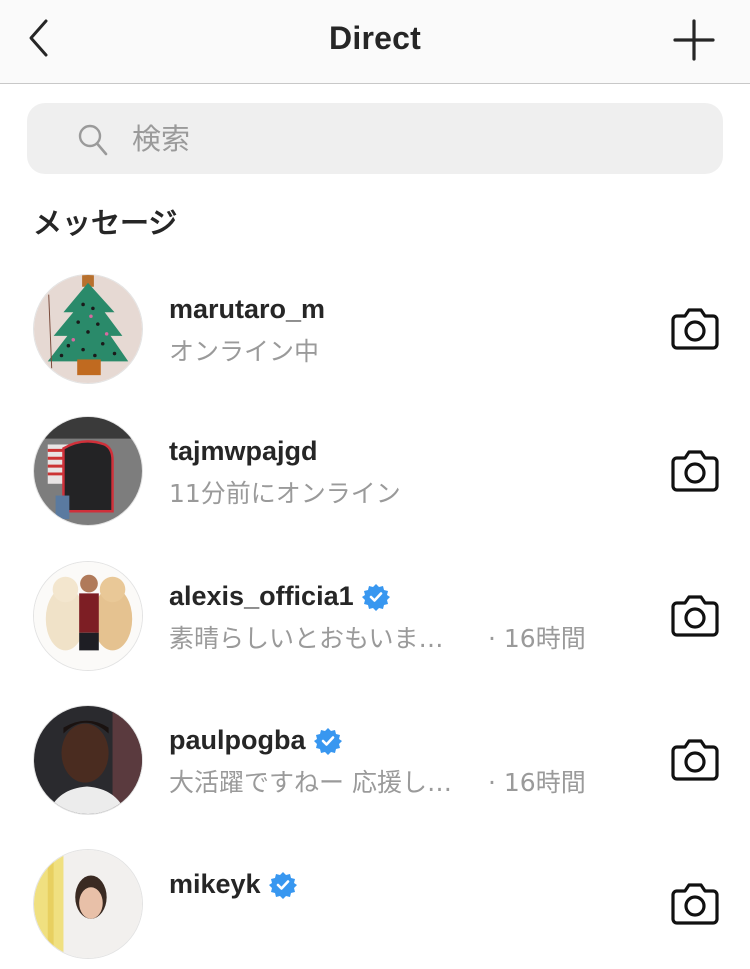 The height and width of the screenshot is (969, 750). I want to click on thread-username: tajmwpajgd, so click(243, 451).